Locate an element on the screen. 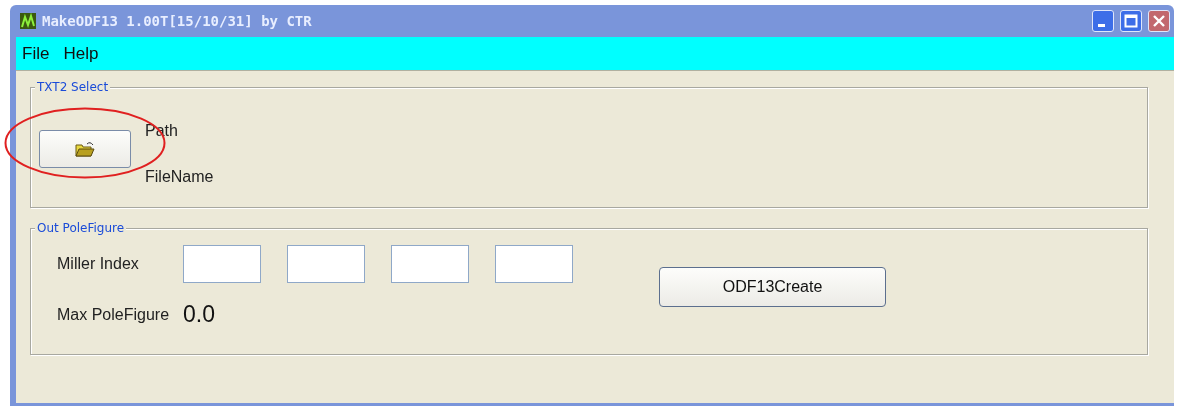  maximize-icon is located at coordinates (1131, 21).